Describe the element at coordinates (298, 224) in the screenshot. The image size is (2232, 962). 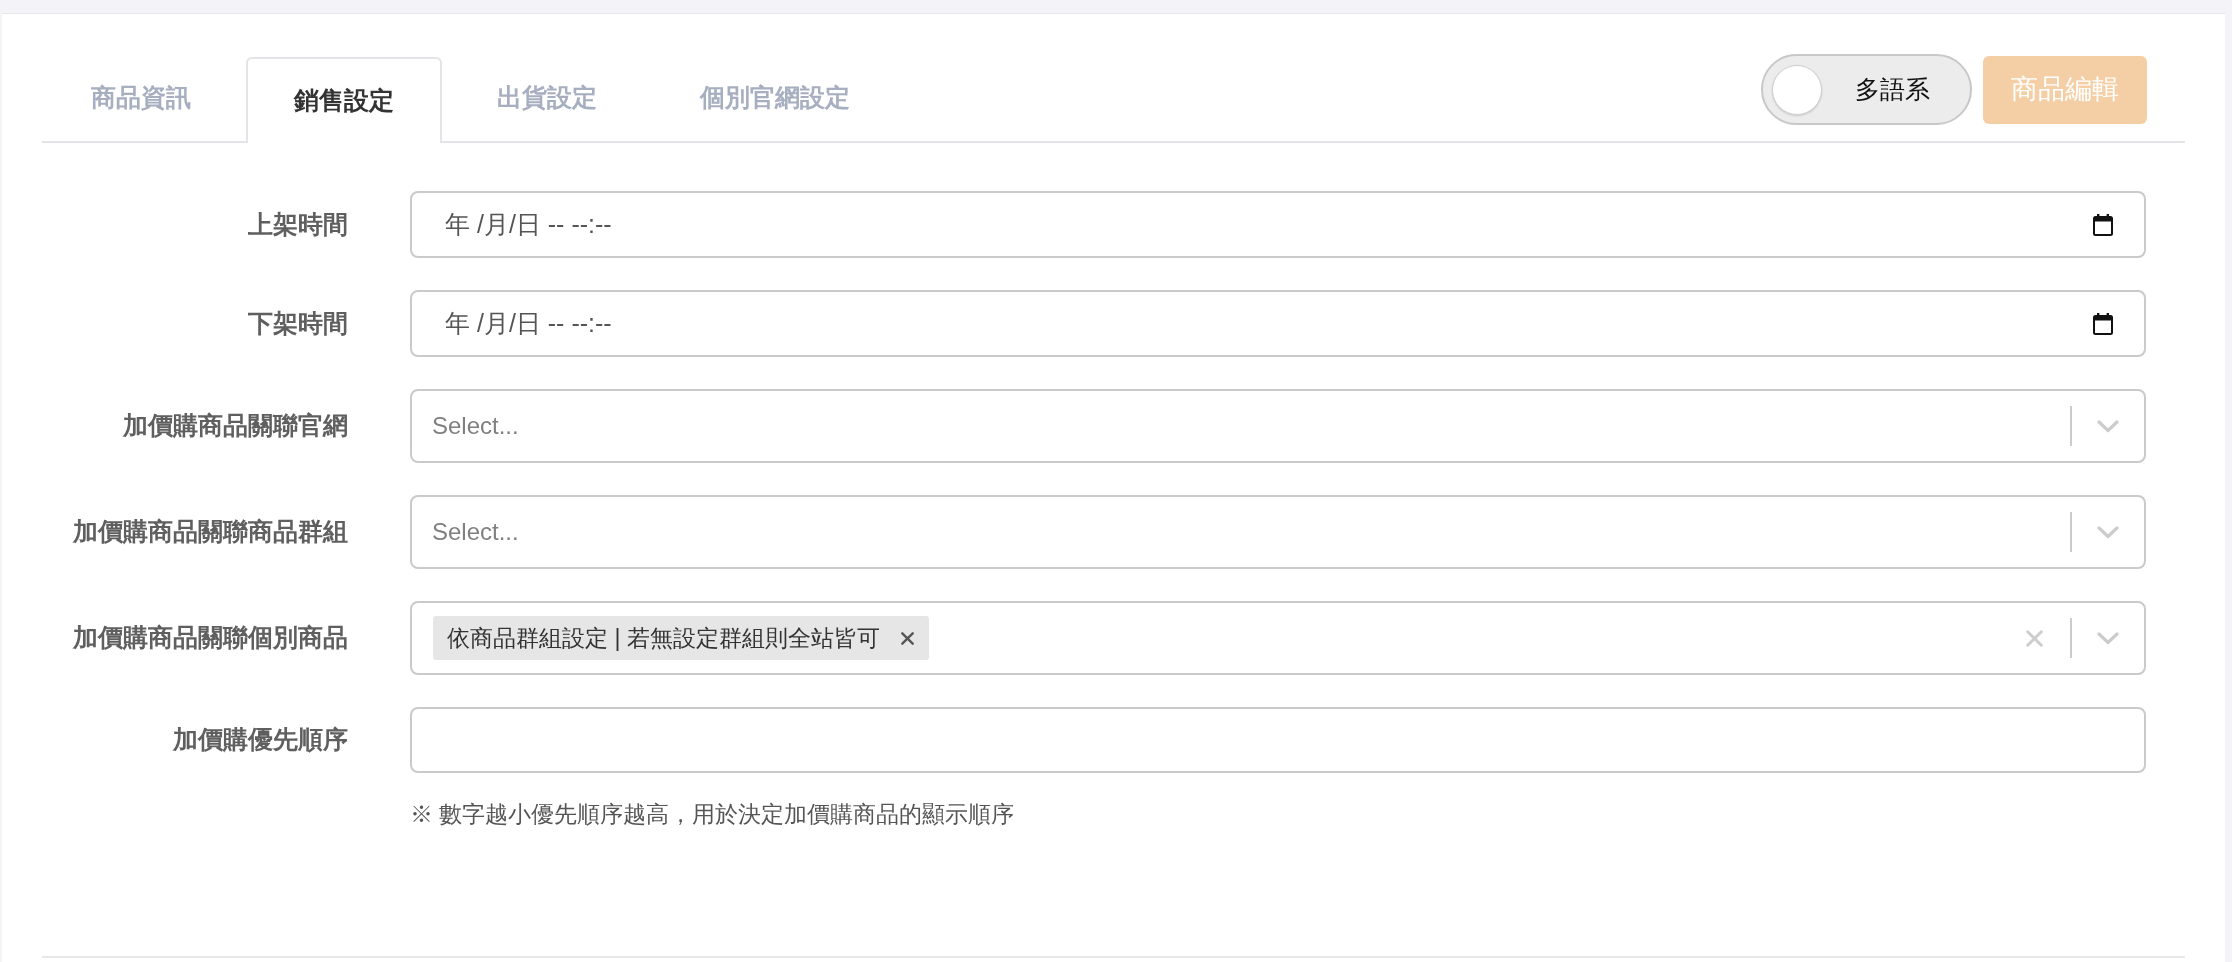
I see `field-label: 上架時間` at that location.